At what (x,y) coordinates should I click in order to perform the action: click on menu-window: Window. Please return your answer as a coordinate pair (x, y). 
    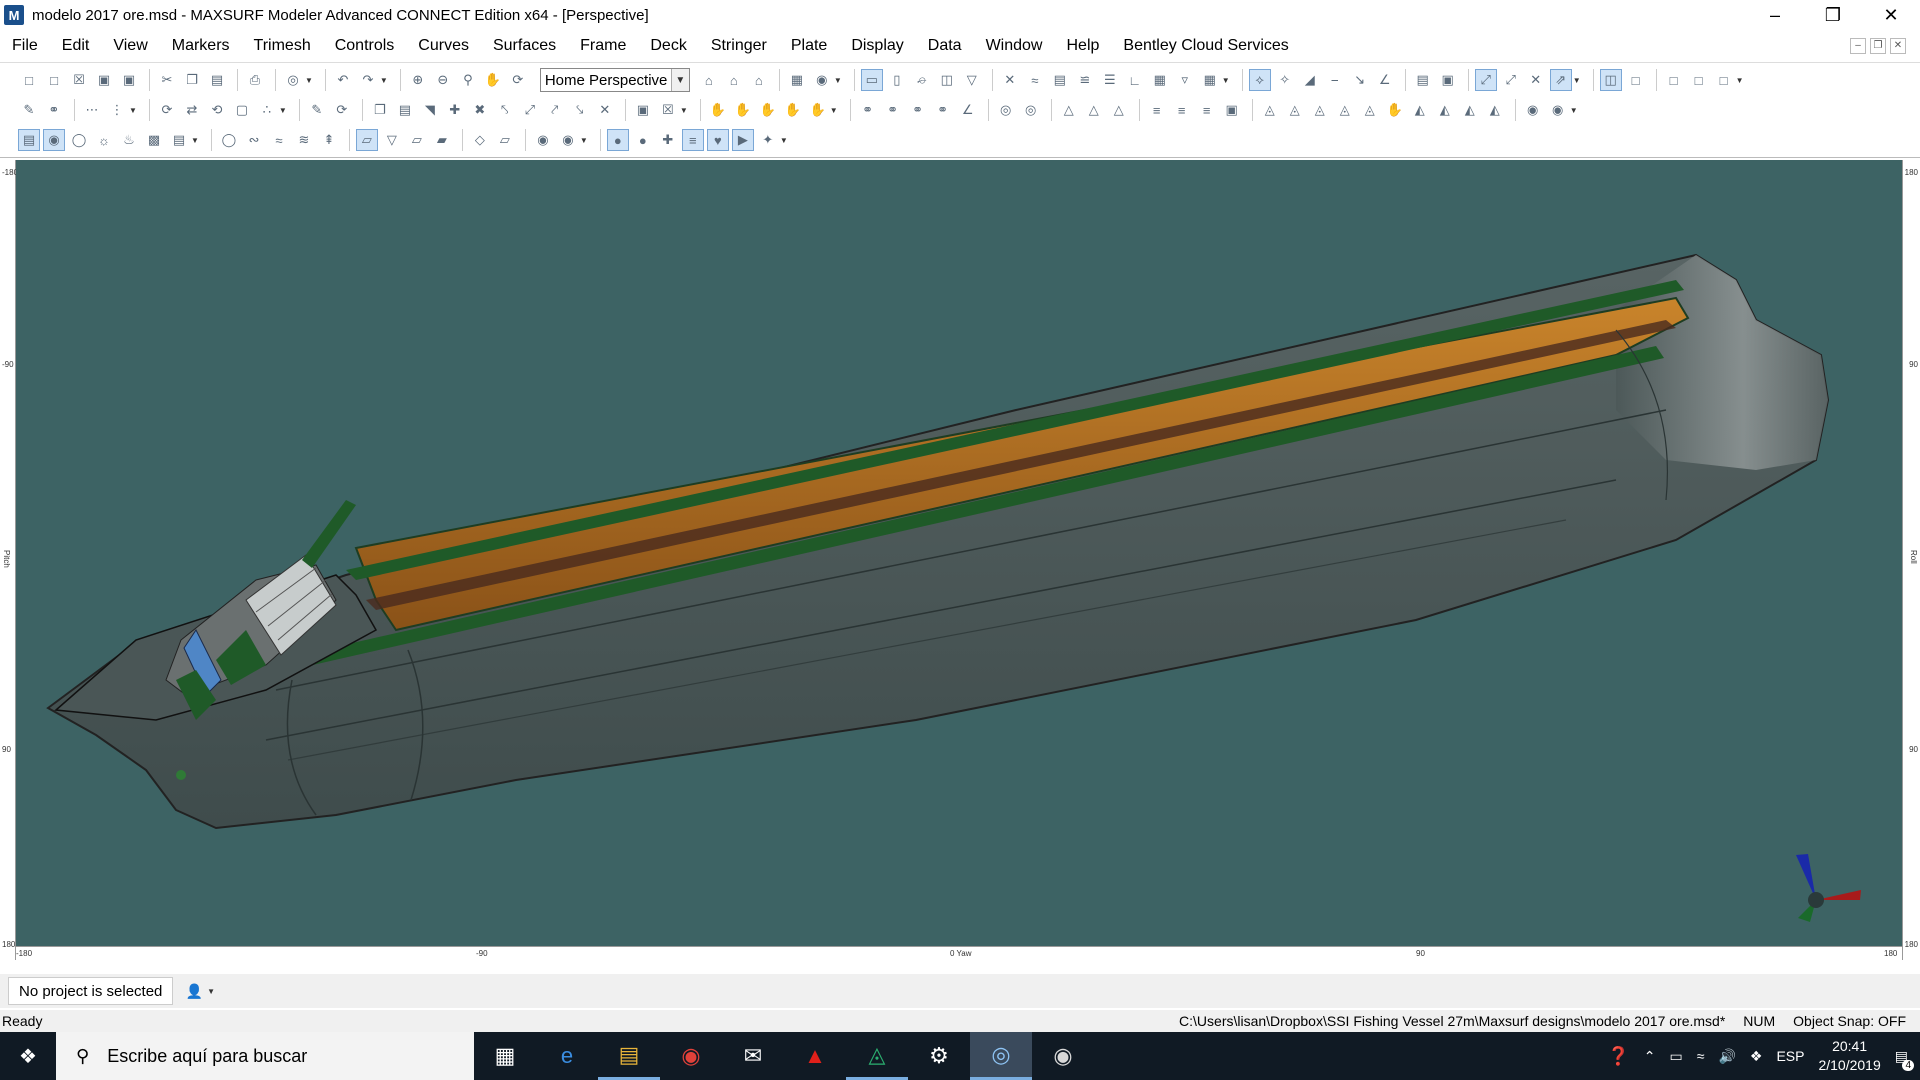
    Looking at the image, I should click on (1014, 46).